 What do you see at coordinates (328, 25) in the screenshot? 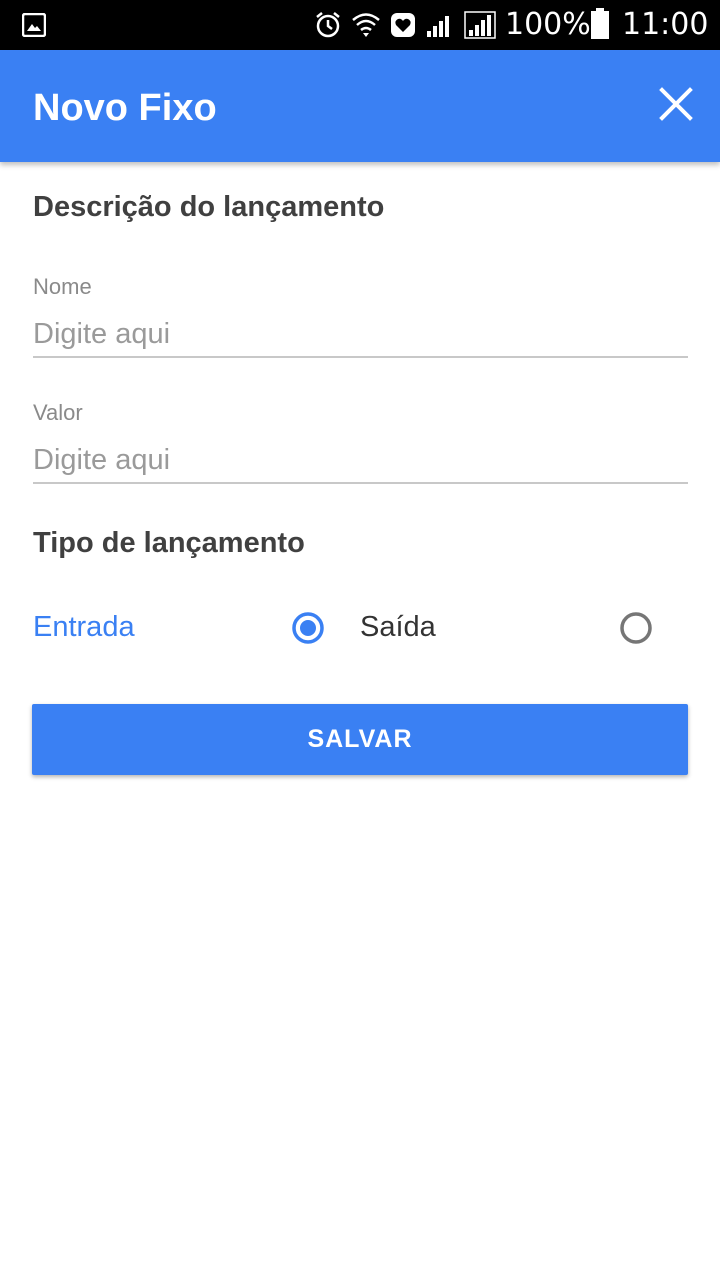
I see `alarm-icon` at bounding box center [328, 25].